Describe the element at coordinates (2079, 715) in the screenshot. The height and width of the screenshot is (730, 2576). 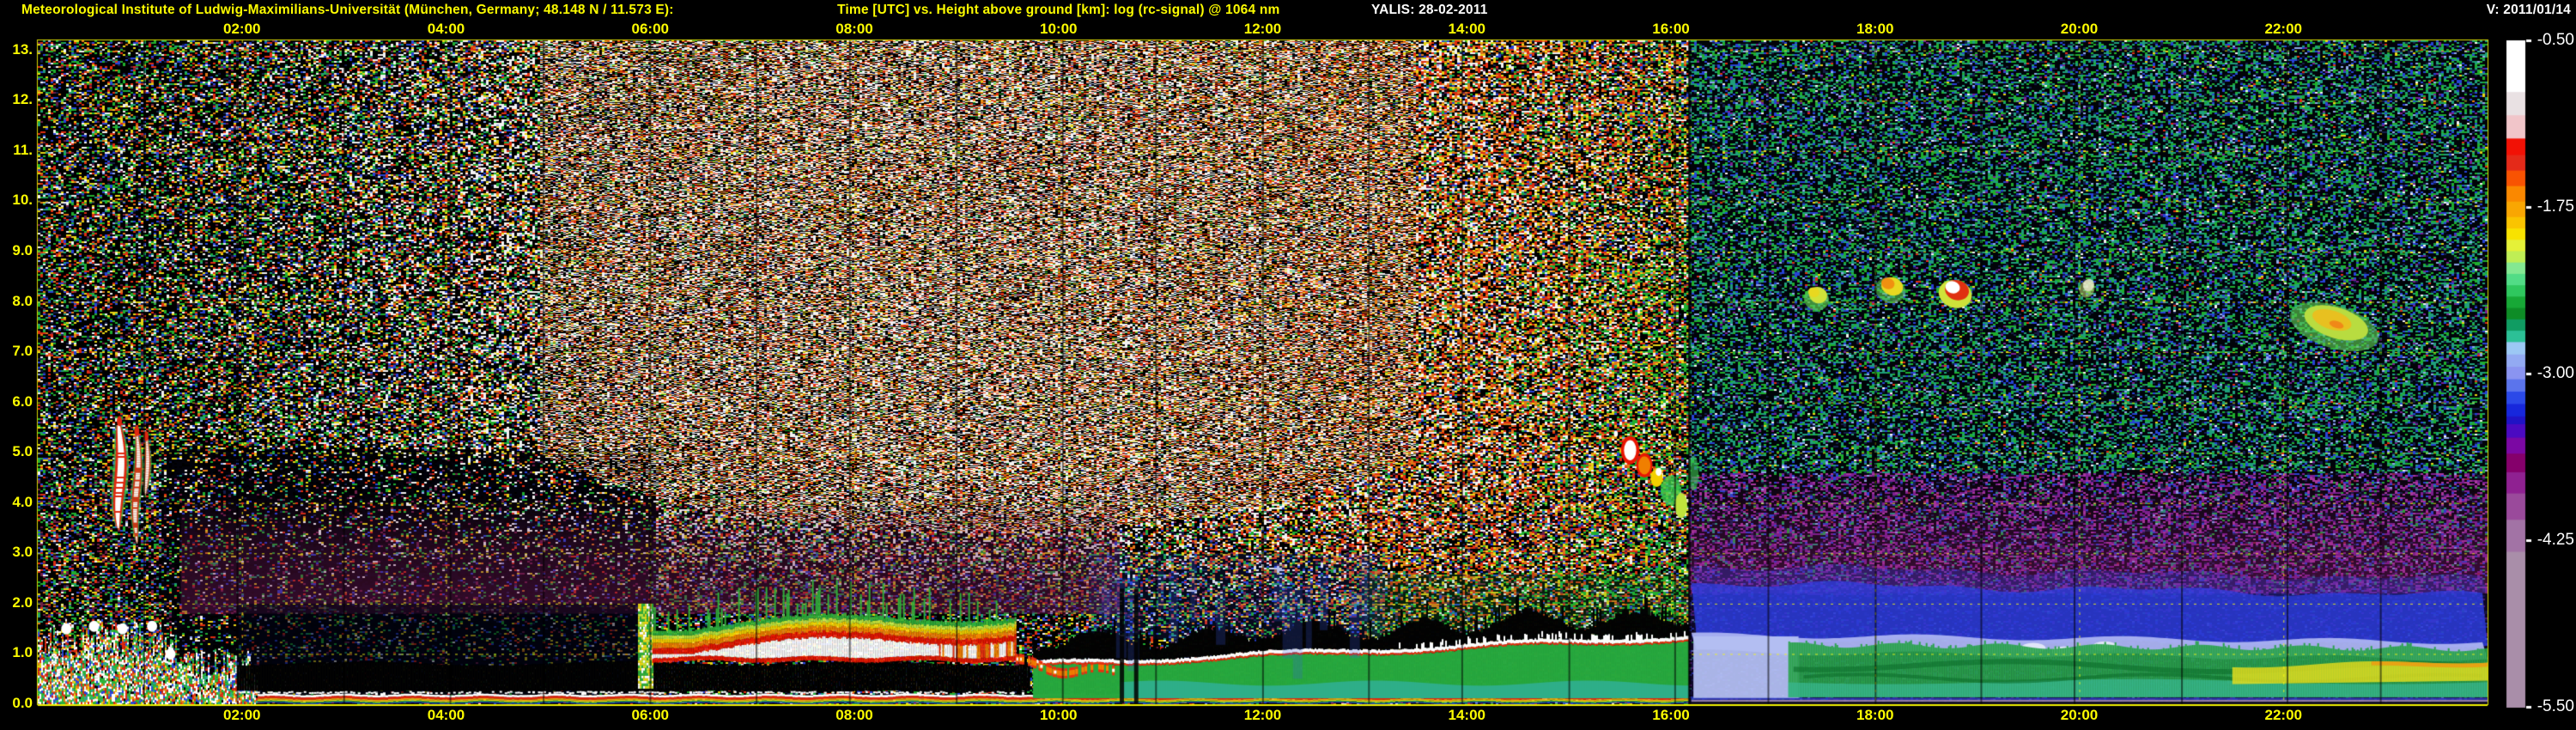
I see `x-tick-label-bottom: 20:00` at that location.